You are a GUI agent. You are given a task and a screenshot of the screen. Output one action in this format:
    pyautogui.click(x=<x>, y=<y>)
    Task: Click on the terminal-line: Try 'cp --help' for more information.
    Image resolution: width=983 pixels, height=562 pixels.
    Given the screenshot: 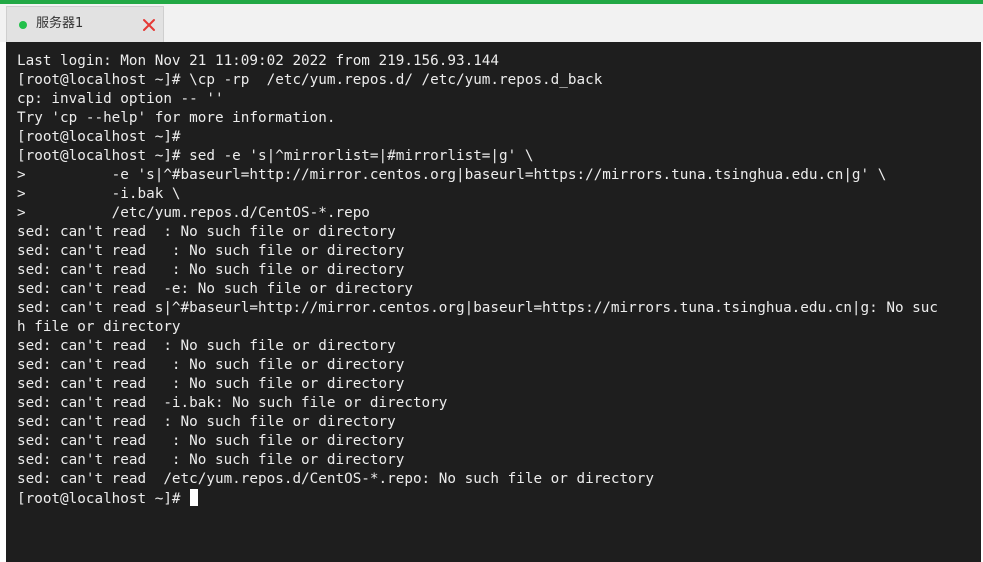 What is the action you would take?
    pyautogui.click(x=176, y=118)
    